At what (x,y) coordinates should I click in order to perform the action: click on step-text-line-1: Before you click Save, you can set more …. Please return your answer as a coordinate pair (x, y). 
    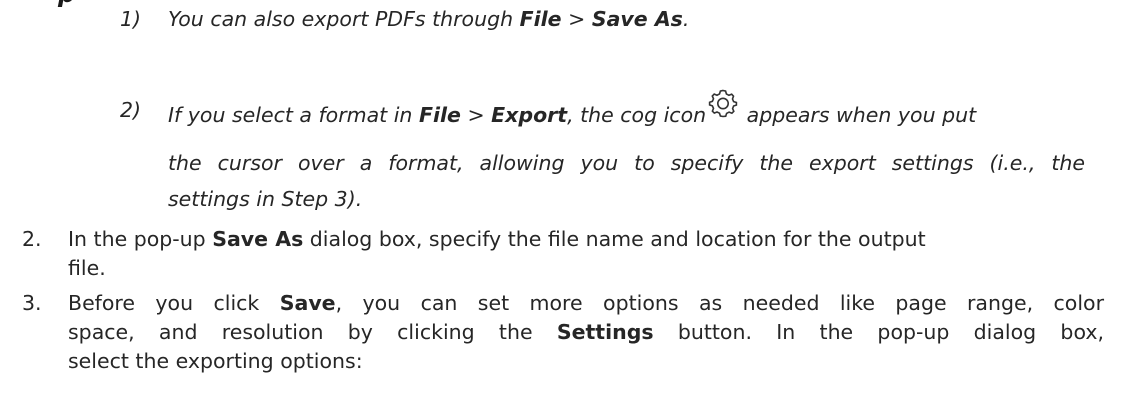
    Looking at the image, I should click on (586, 303).